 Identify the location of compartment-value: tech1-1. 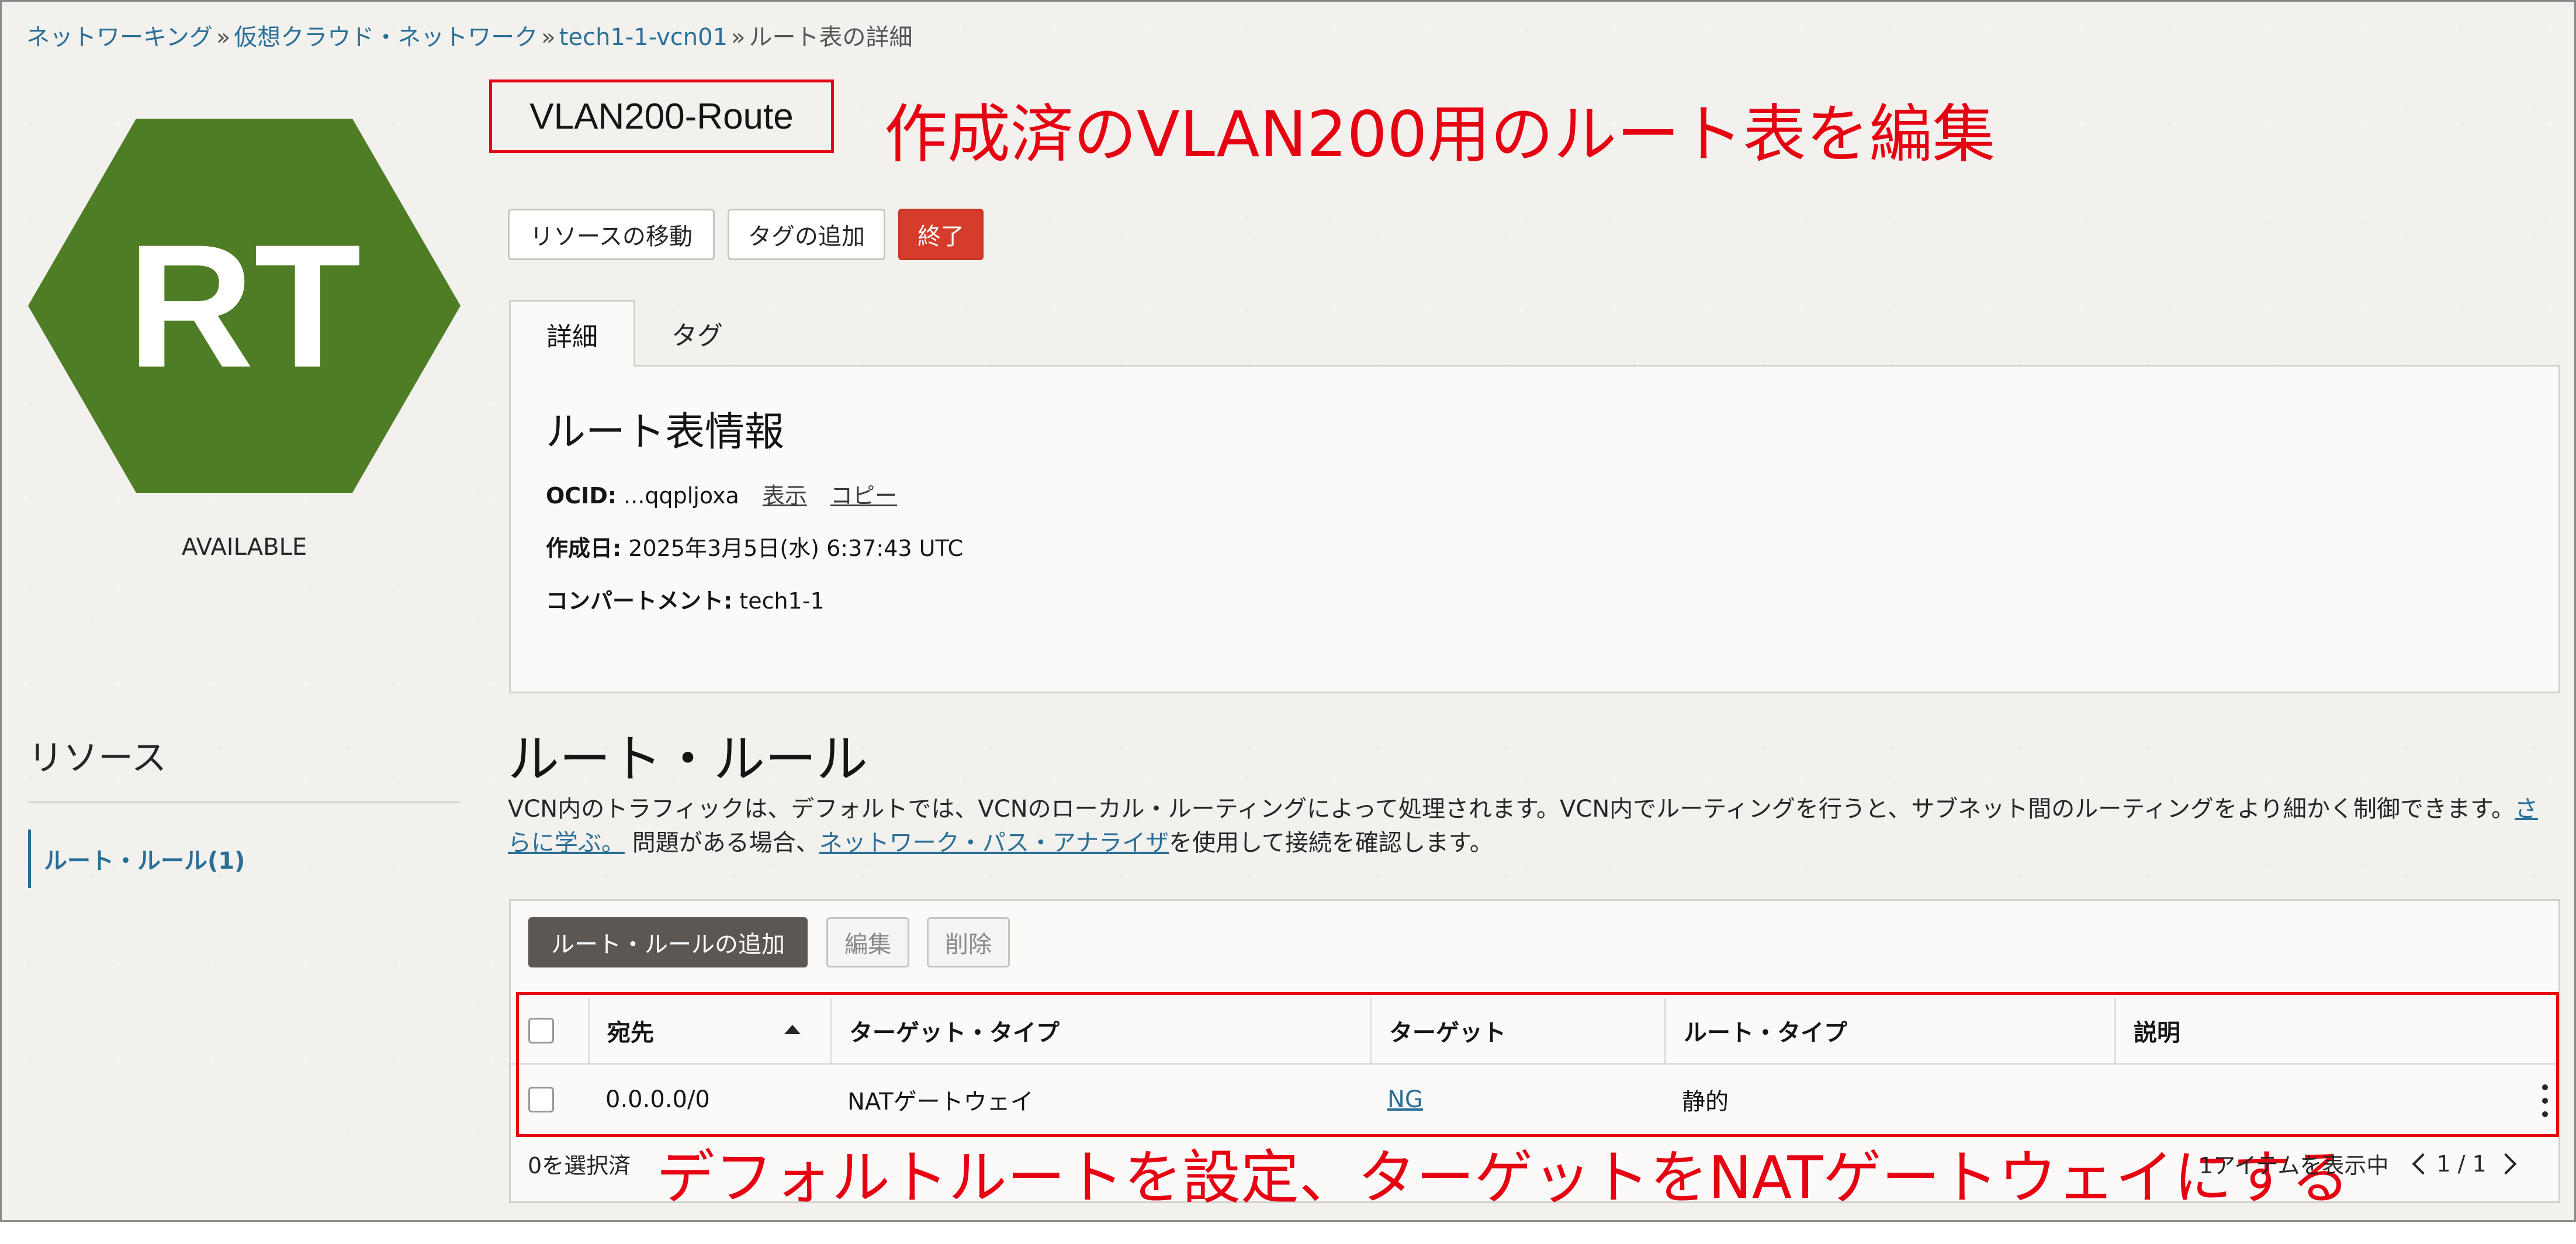
(782, 601).